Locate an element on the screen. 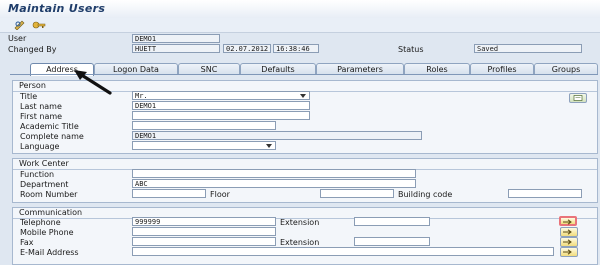 This screenshot has width=600, height=265. function-label: Function is located at coordinates (37, 174).